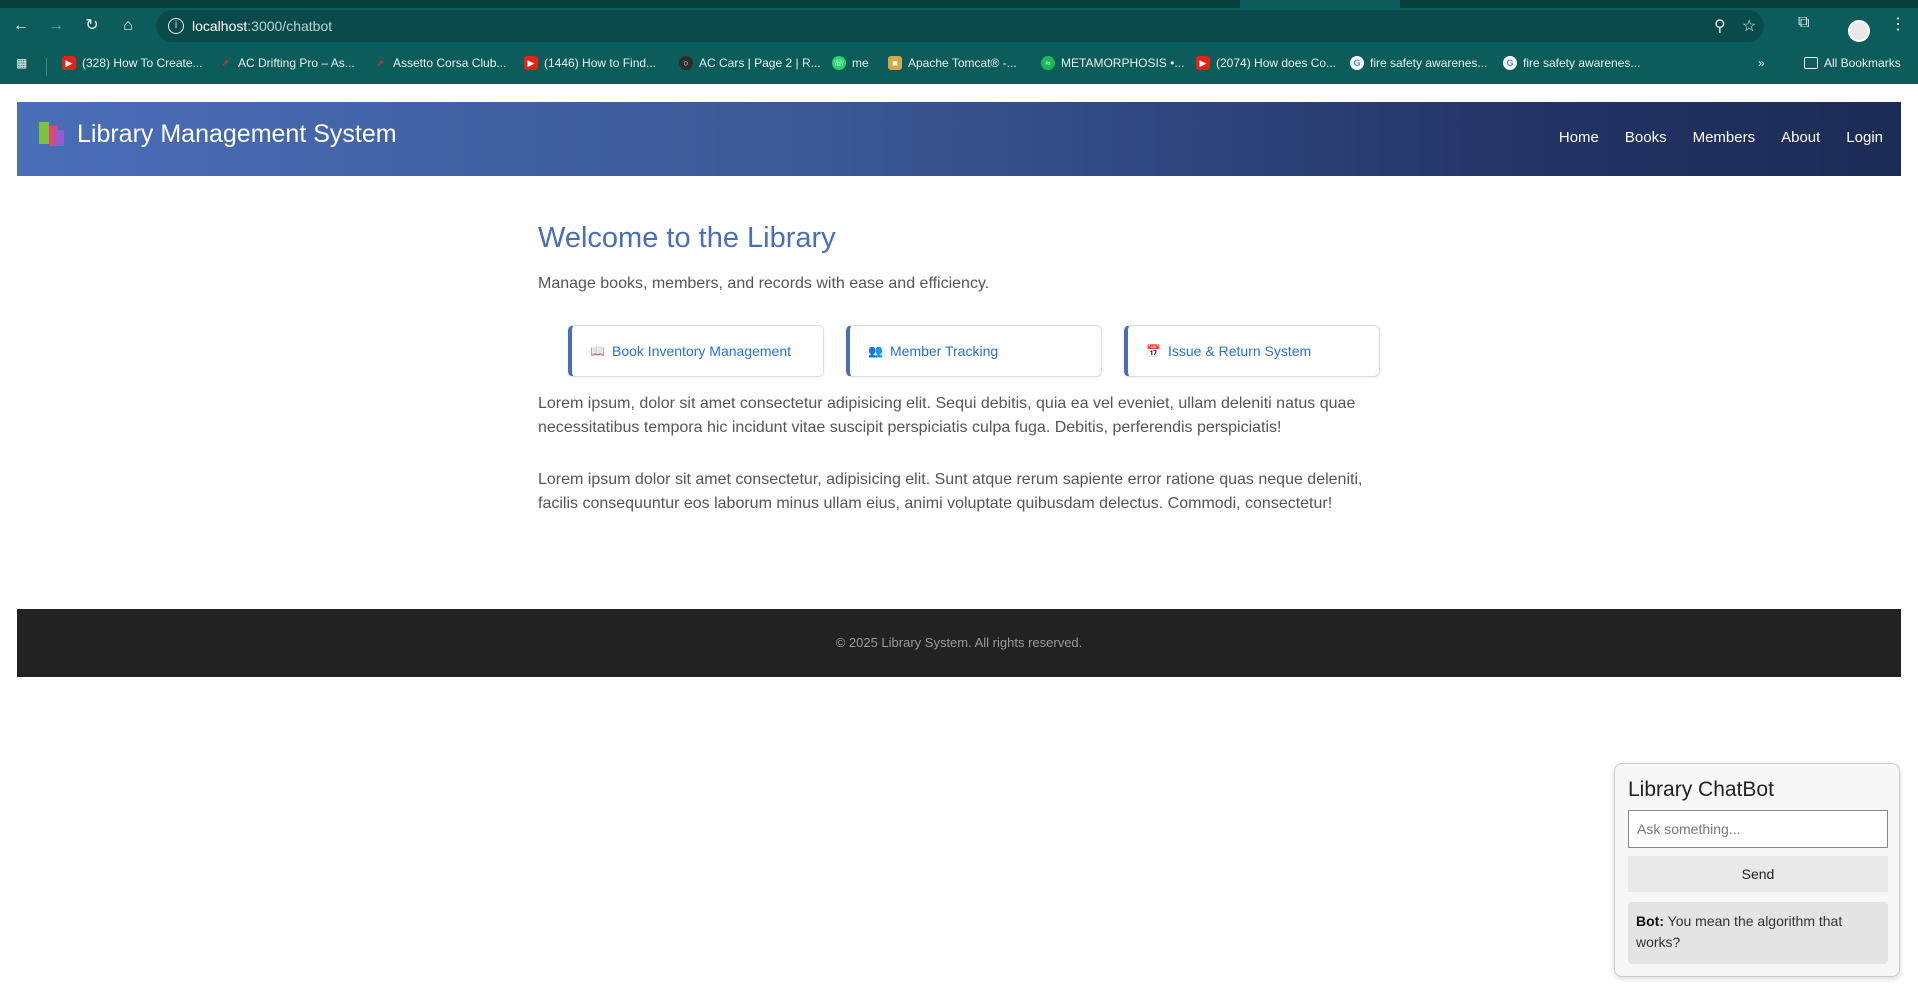 The image size is (1918, 994). Describe the element at coordinates (1701, 789) in the screenshot. I see `chatbot-title: Library ChatBot` at that location.